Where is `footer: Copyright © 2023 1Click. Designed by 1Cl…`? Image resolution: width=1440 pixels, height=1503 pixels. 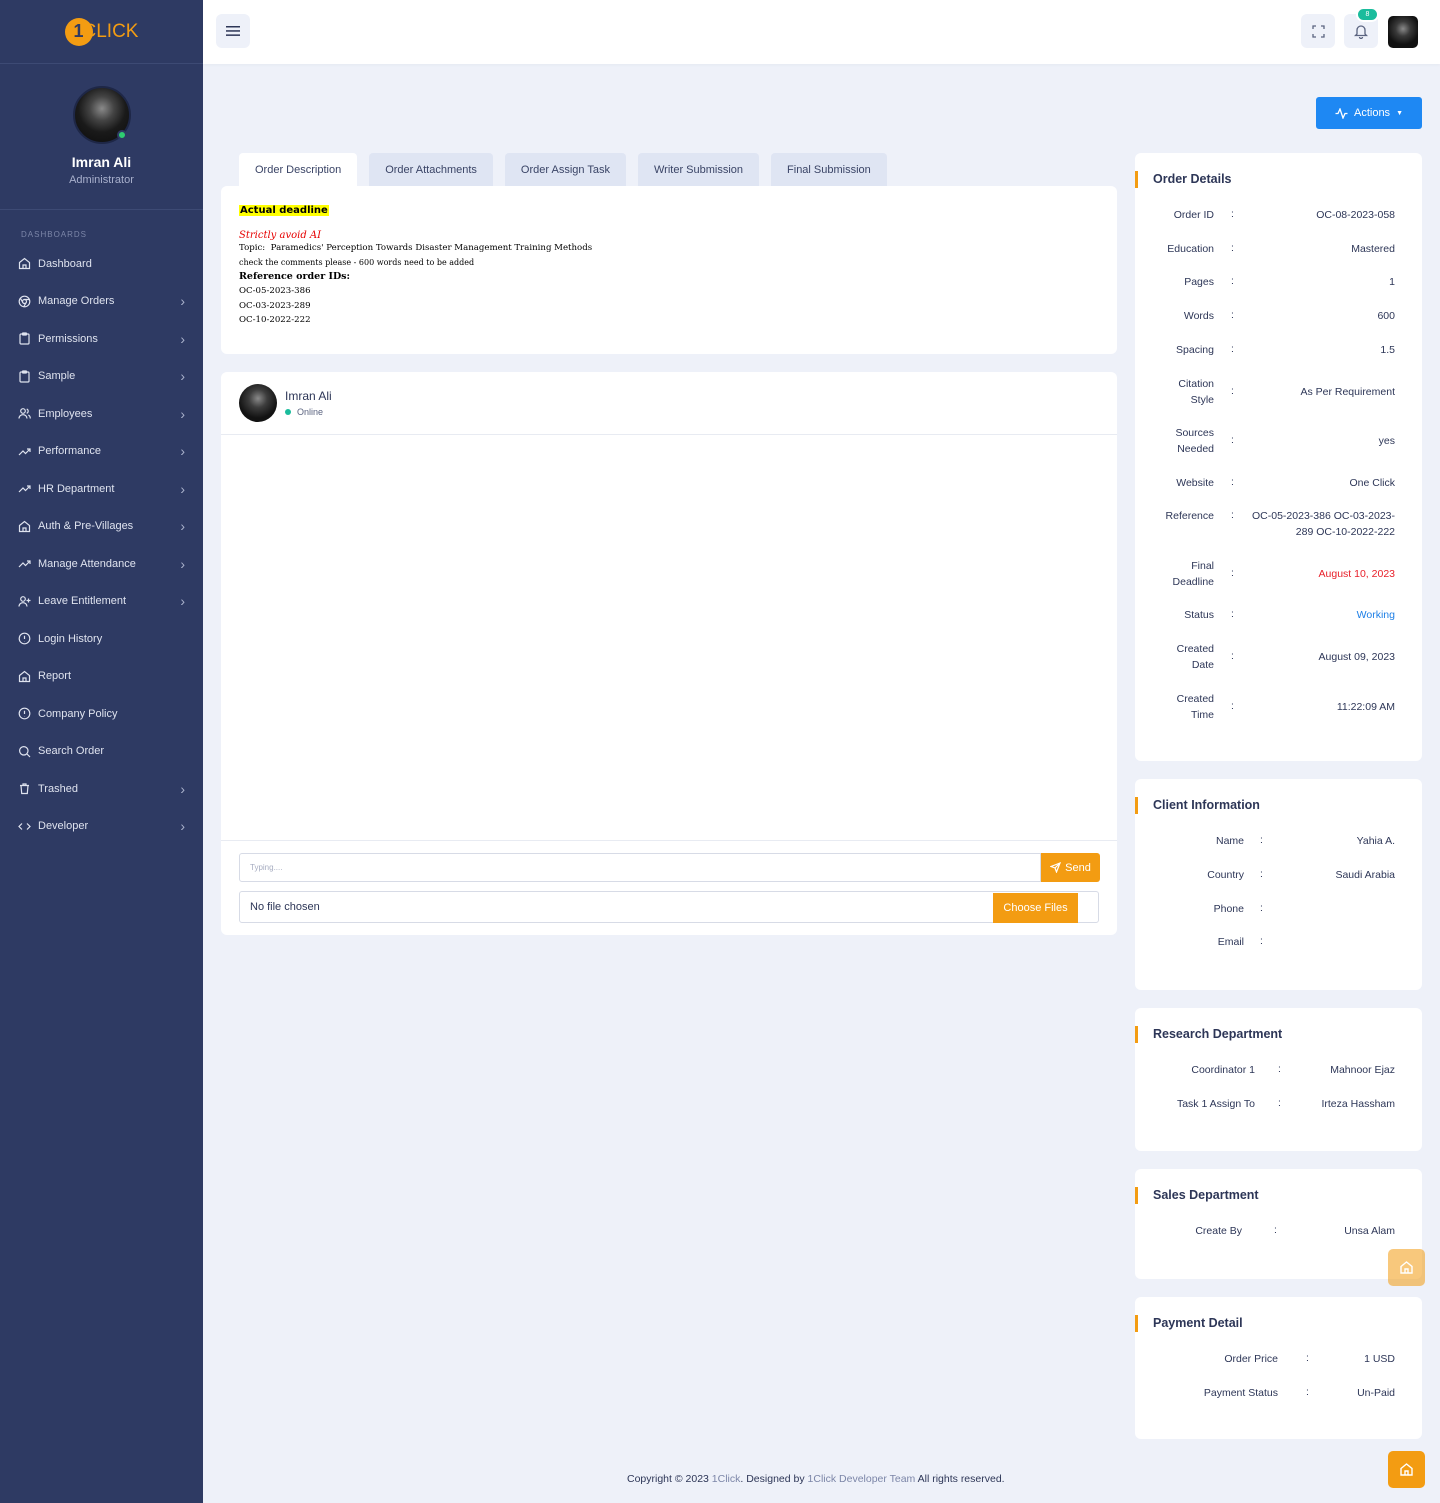 footer: Copyright © 2023 1Click. Designed by 1Cl… is located at coordinates (816, 1479).